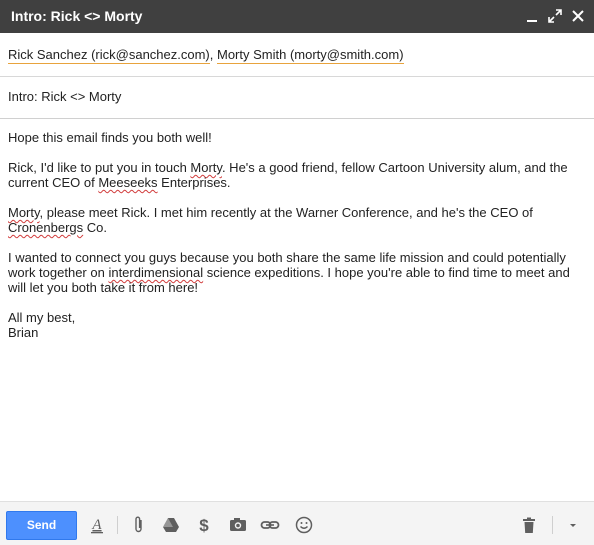  Describe the element at coordinates (171, 525) in the screenshot. I see `drive-icon` at that location.